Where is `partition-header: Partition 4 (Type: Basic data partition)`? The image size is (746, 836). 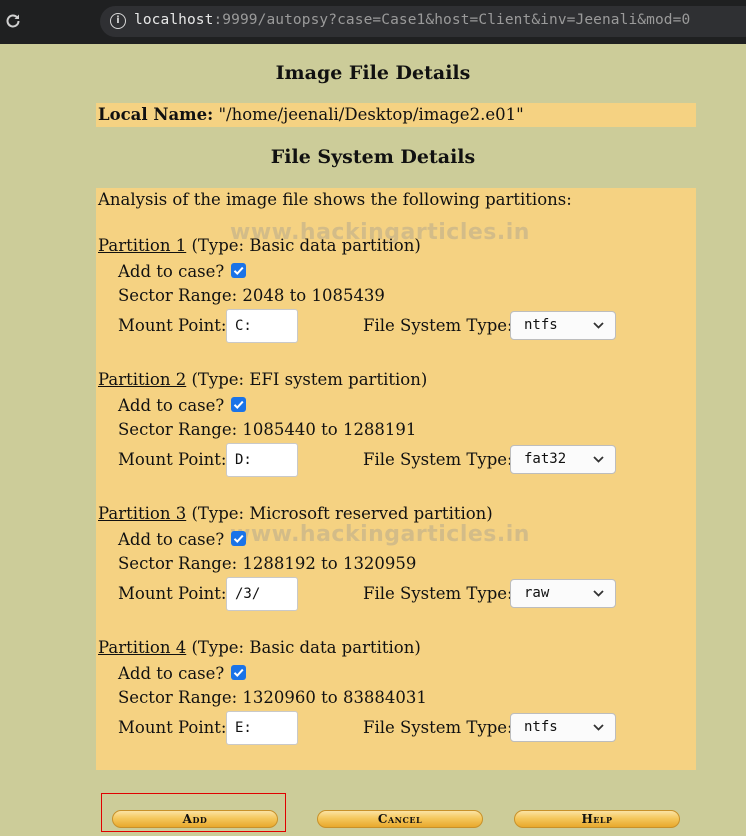
partition-header: Partition 4 (Type: Basic data partition) is located at coordinates (259, 648).